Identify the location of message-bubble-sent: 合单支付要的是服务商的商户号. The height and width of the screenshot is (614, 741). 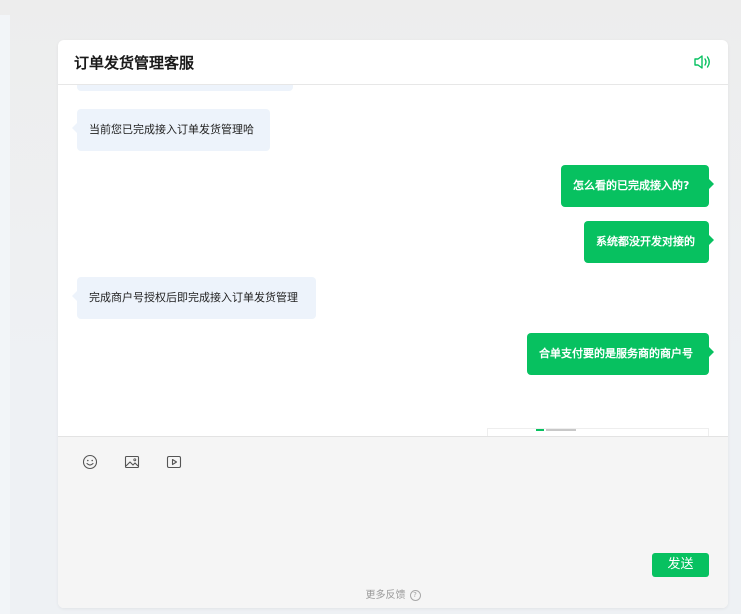
(620, 354).